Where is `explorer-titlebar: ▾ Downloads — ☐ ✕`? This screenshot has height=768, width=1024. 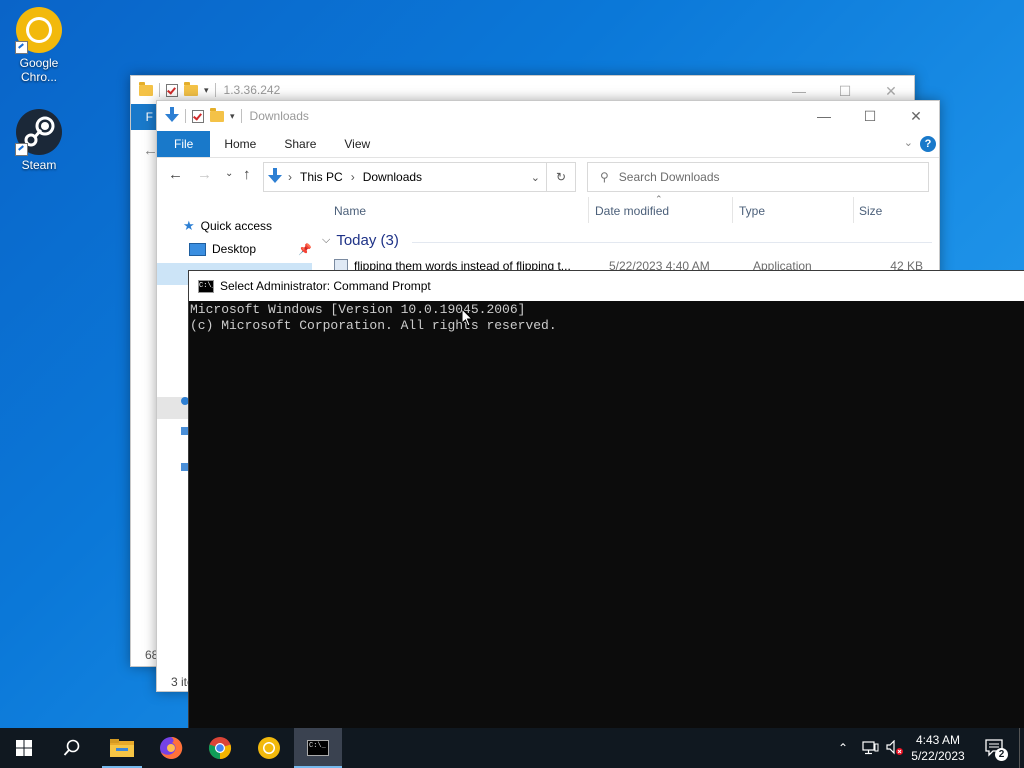
explorer-titlebar: ▾ Downloads — ☐ ✕ is located at coordinates (548, 116).